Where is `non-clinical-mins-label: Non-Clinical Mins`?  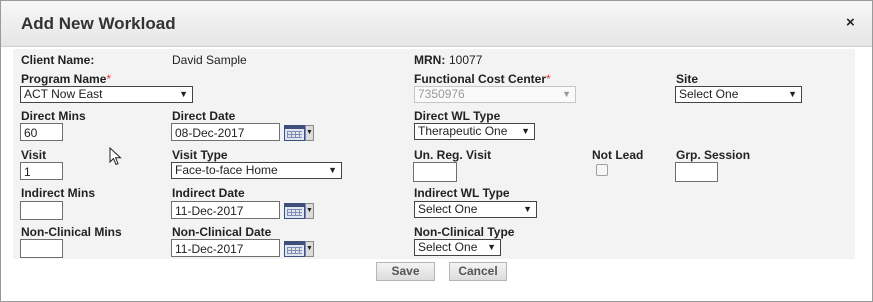 non-clinical-mins-label: Non-Clinical Mins is located at coordinates (71, 232).